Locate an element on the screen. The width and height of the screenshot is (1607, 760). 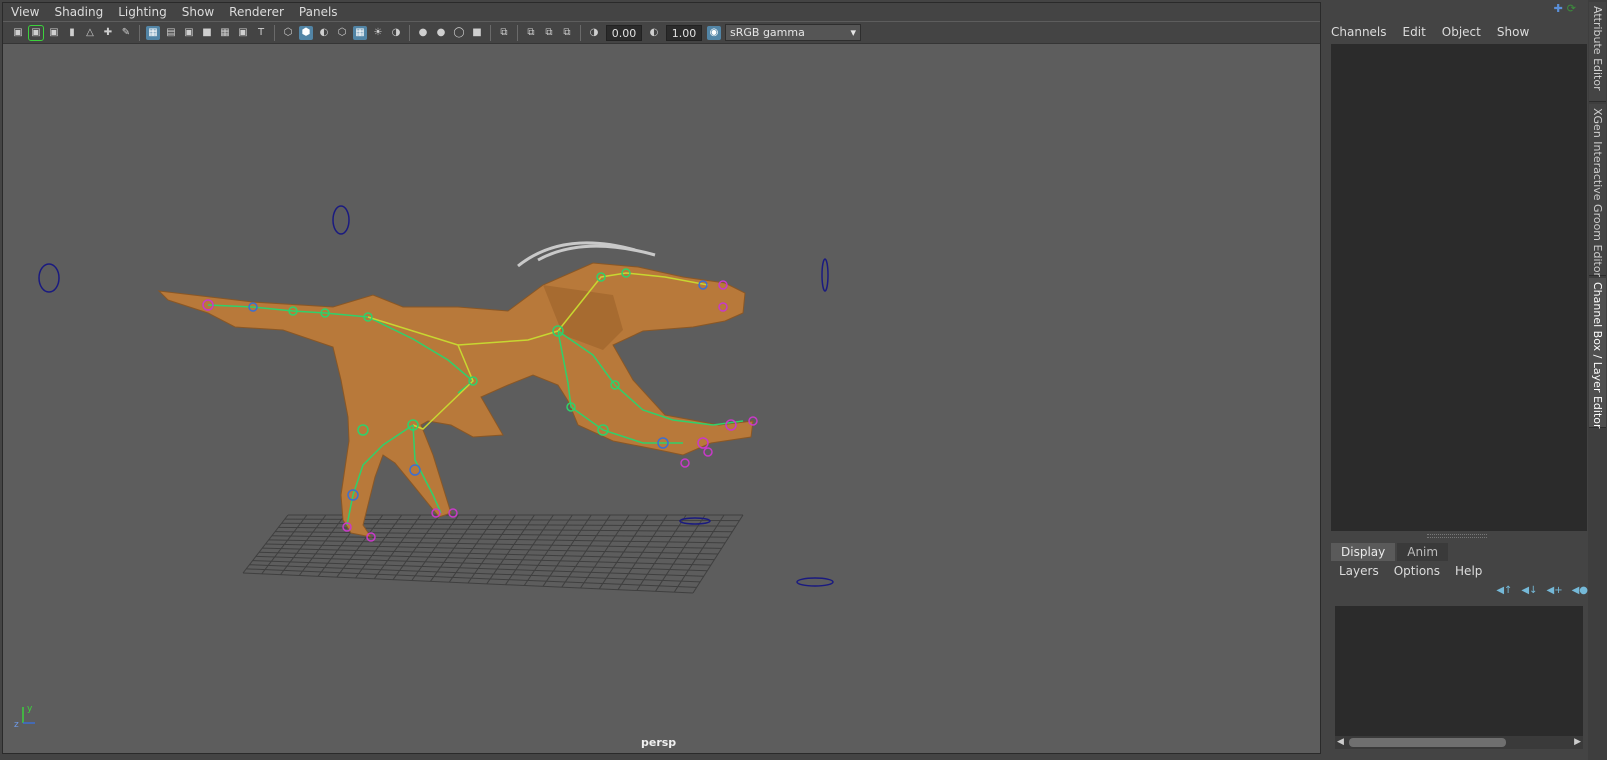
layer-list is located at coordinates (1459, 671).